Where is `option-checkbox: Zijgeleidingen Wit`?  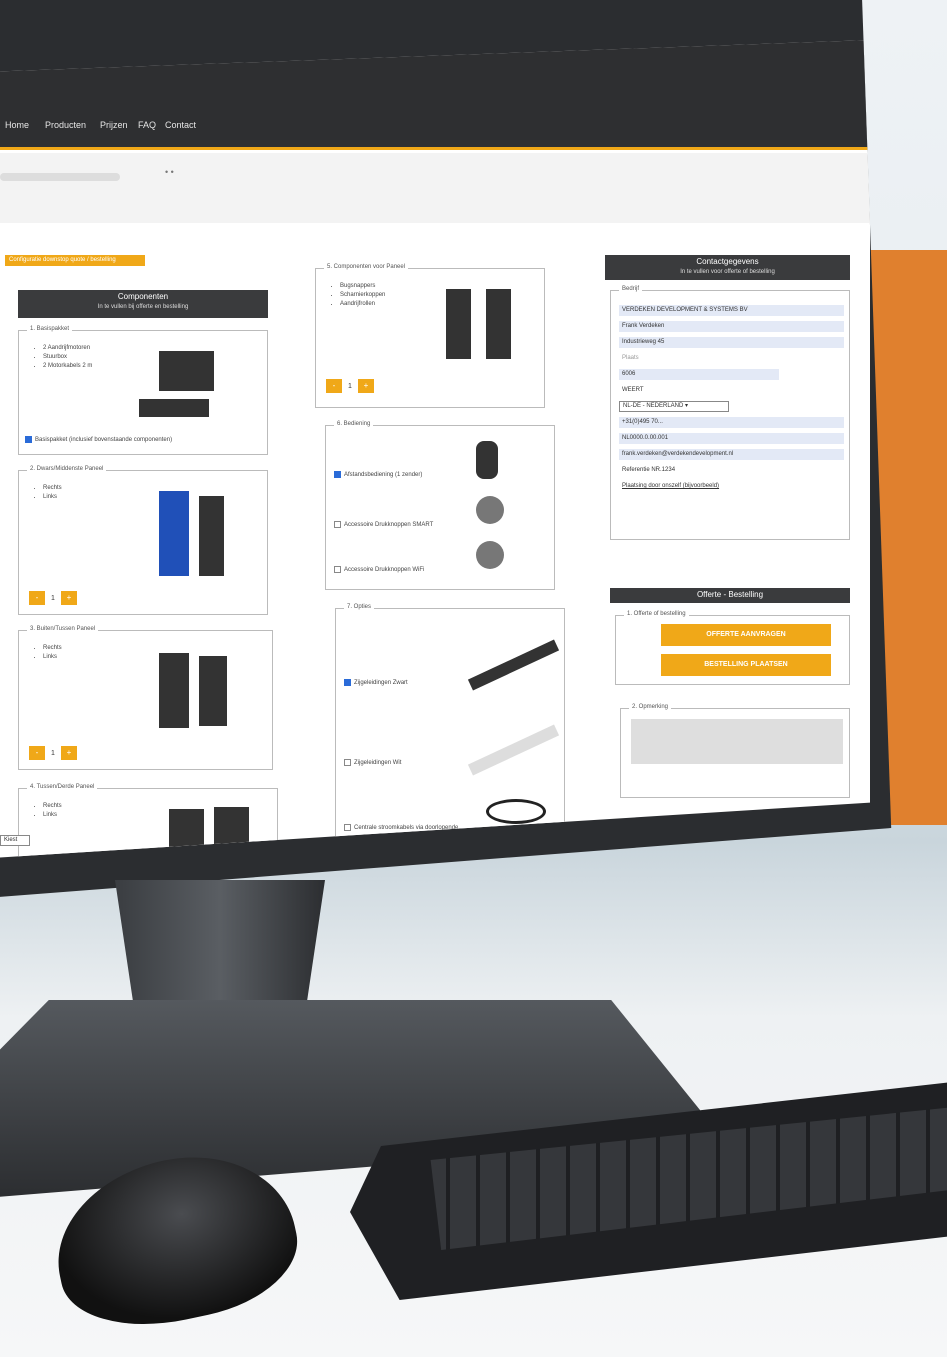
option-checkbox: Zijgeleidingen Wit is located at coordinates (372, 762).